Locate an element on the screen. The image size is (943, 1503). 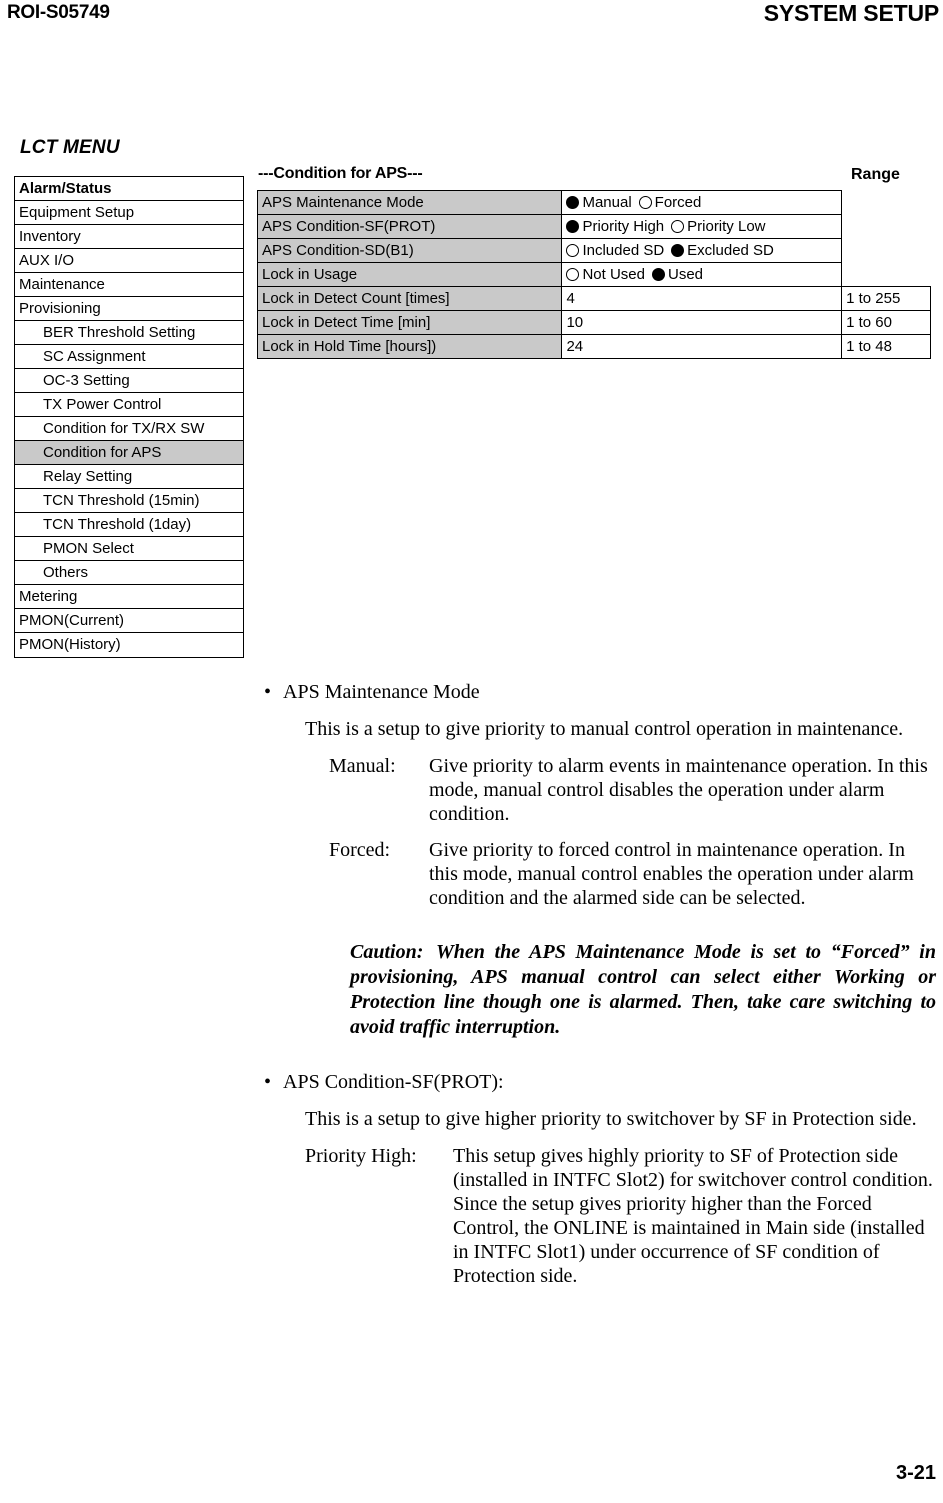
radio-option: Used is located at coordinates (677, 274).